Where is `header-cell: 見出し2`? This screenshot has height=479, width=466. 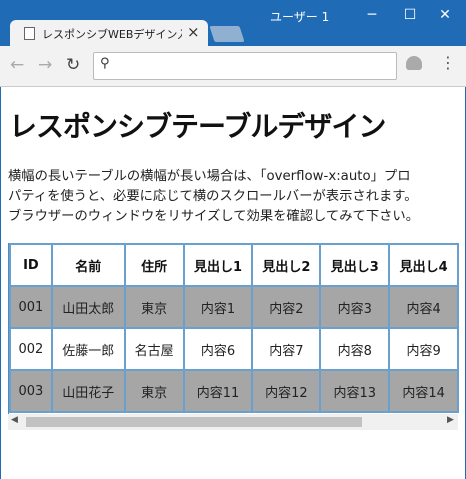 header-cell: 見出し2 is located at coordinates (286, 265).